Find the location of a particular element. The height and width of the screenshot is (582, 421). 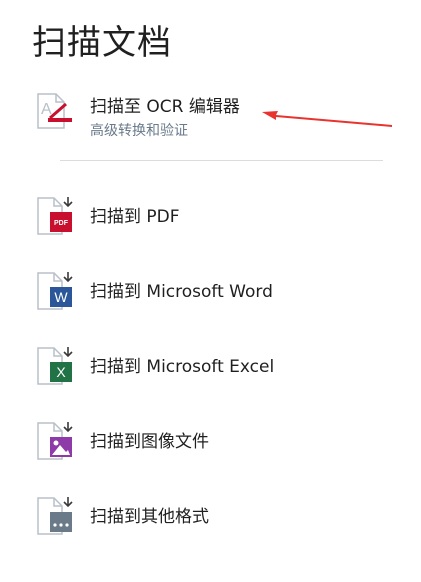

ocr-editor-icon: A is located at coordinates (54, 111).